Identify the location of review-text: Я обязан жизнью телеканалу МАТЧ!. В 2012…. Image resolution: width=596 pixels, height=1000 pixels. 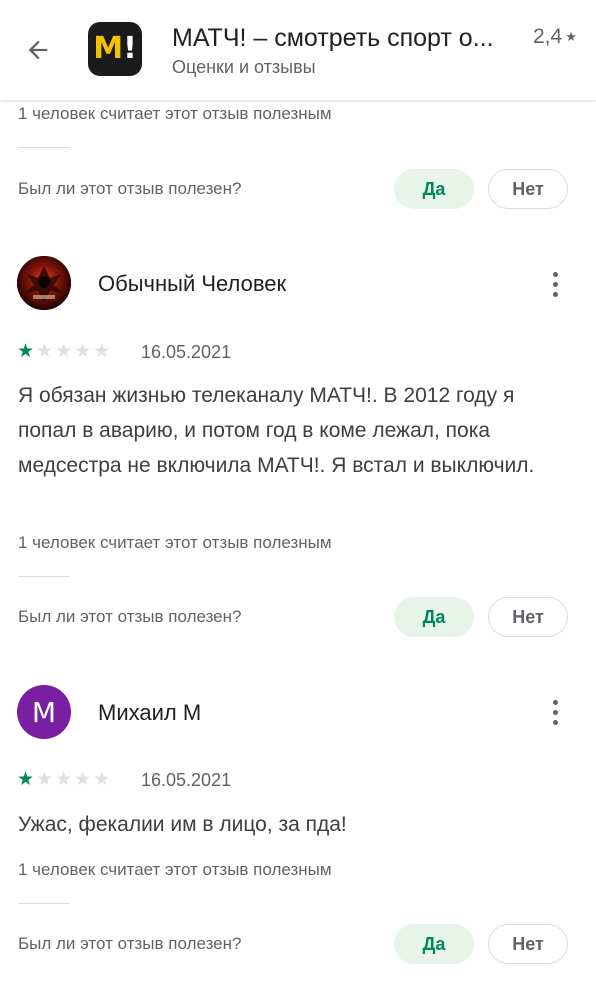
(276, 430).